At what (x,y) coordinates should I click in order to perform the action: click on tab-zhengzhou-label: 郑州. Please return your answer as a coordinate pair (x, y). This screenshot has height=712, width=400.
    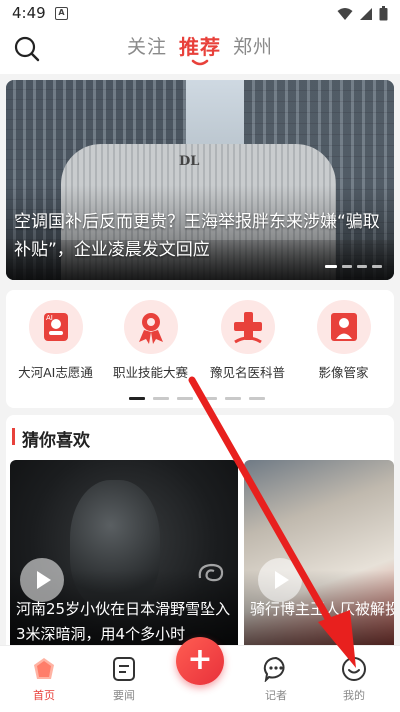
    Looking at the image, I should click on (253, 47).